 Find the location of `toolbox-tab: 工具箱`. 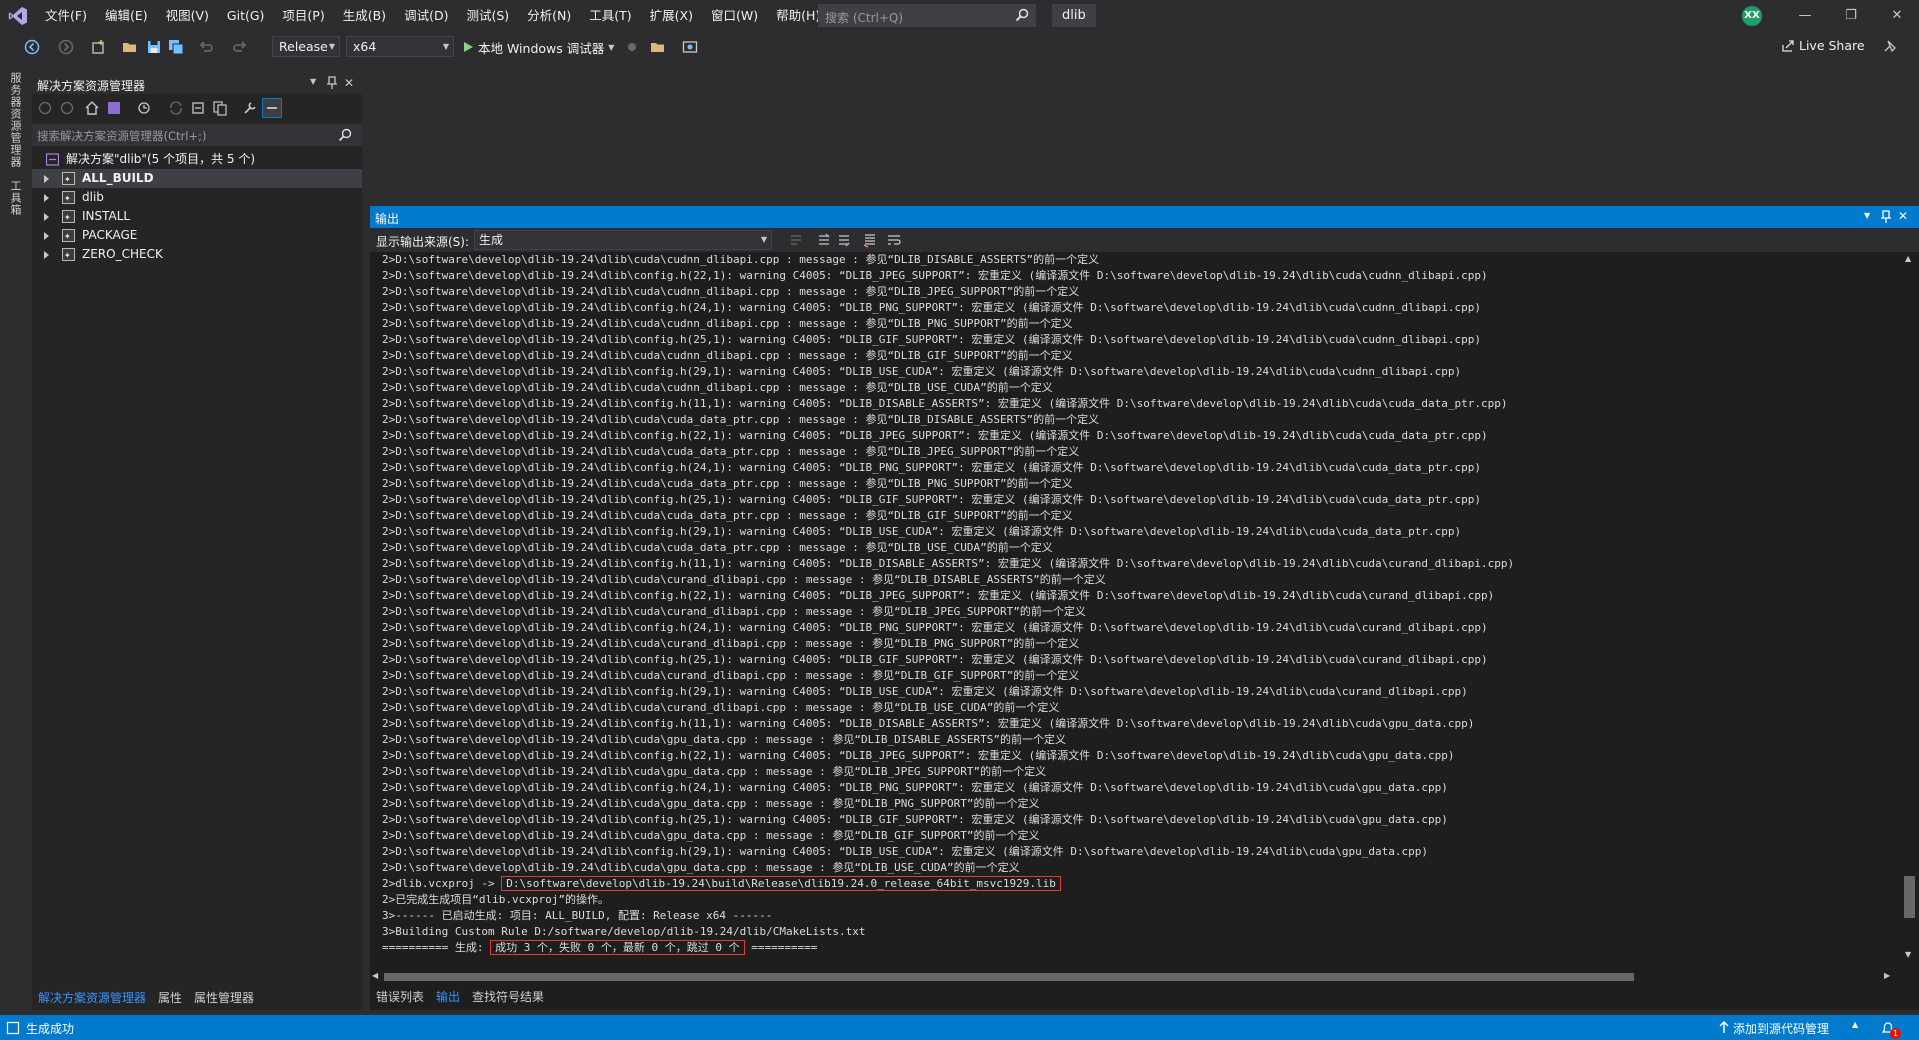

toolbox-tab: 工具箱 is located at coordinates (15, 198).